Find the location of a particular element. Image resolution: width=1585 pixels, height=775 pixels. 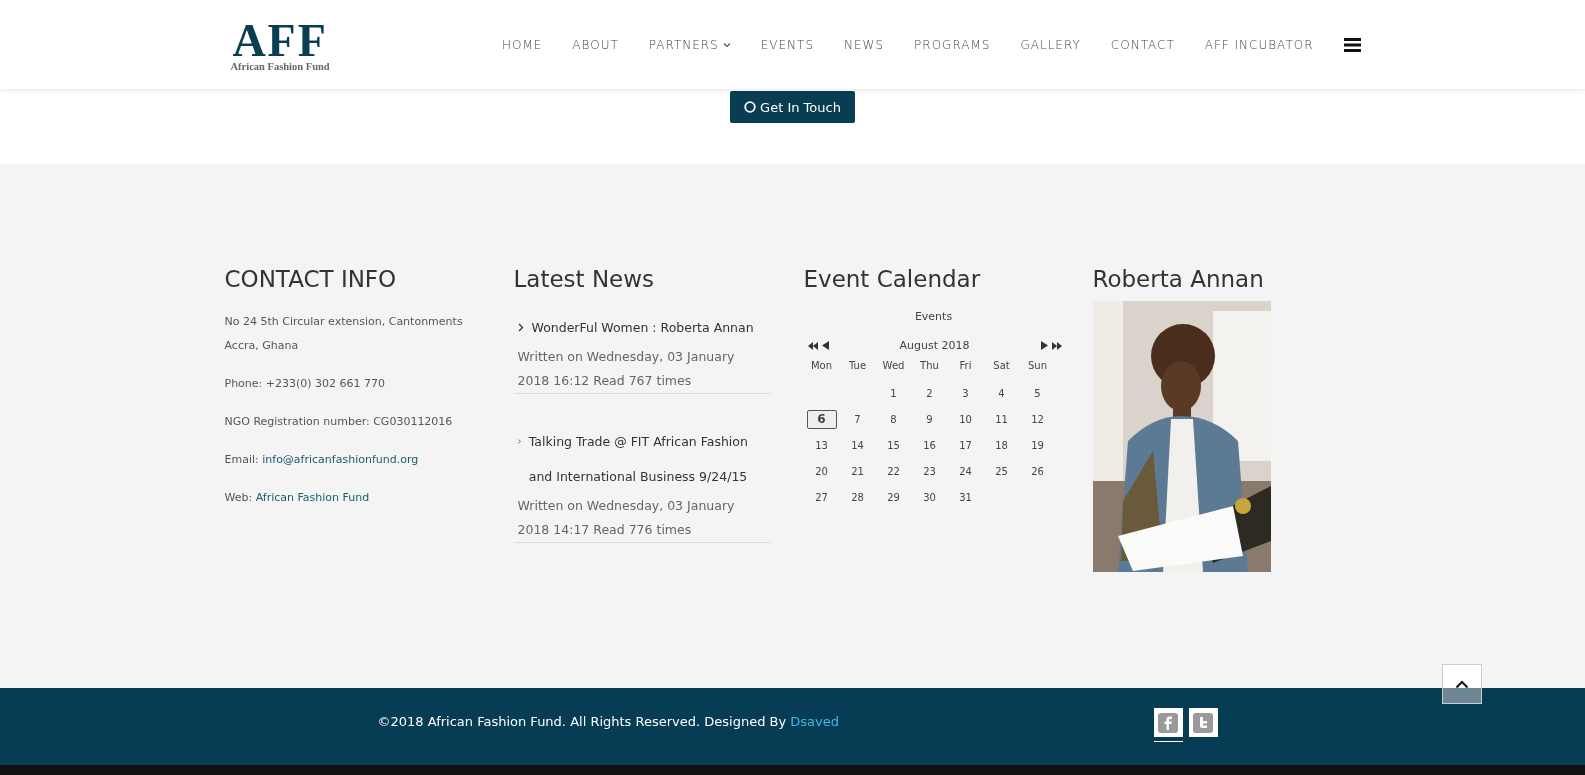

weekday-label: Wed is located at coordinates (893, 366).